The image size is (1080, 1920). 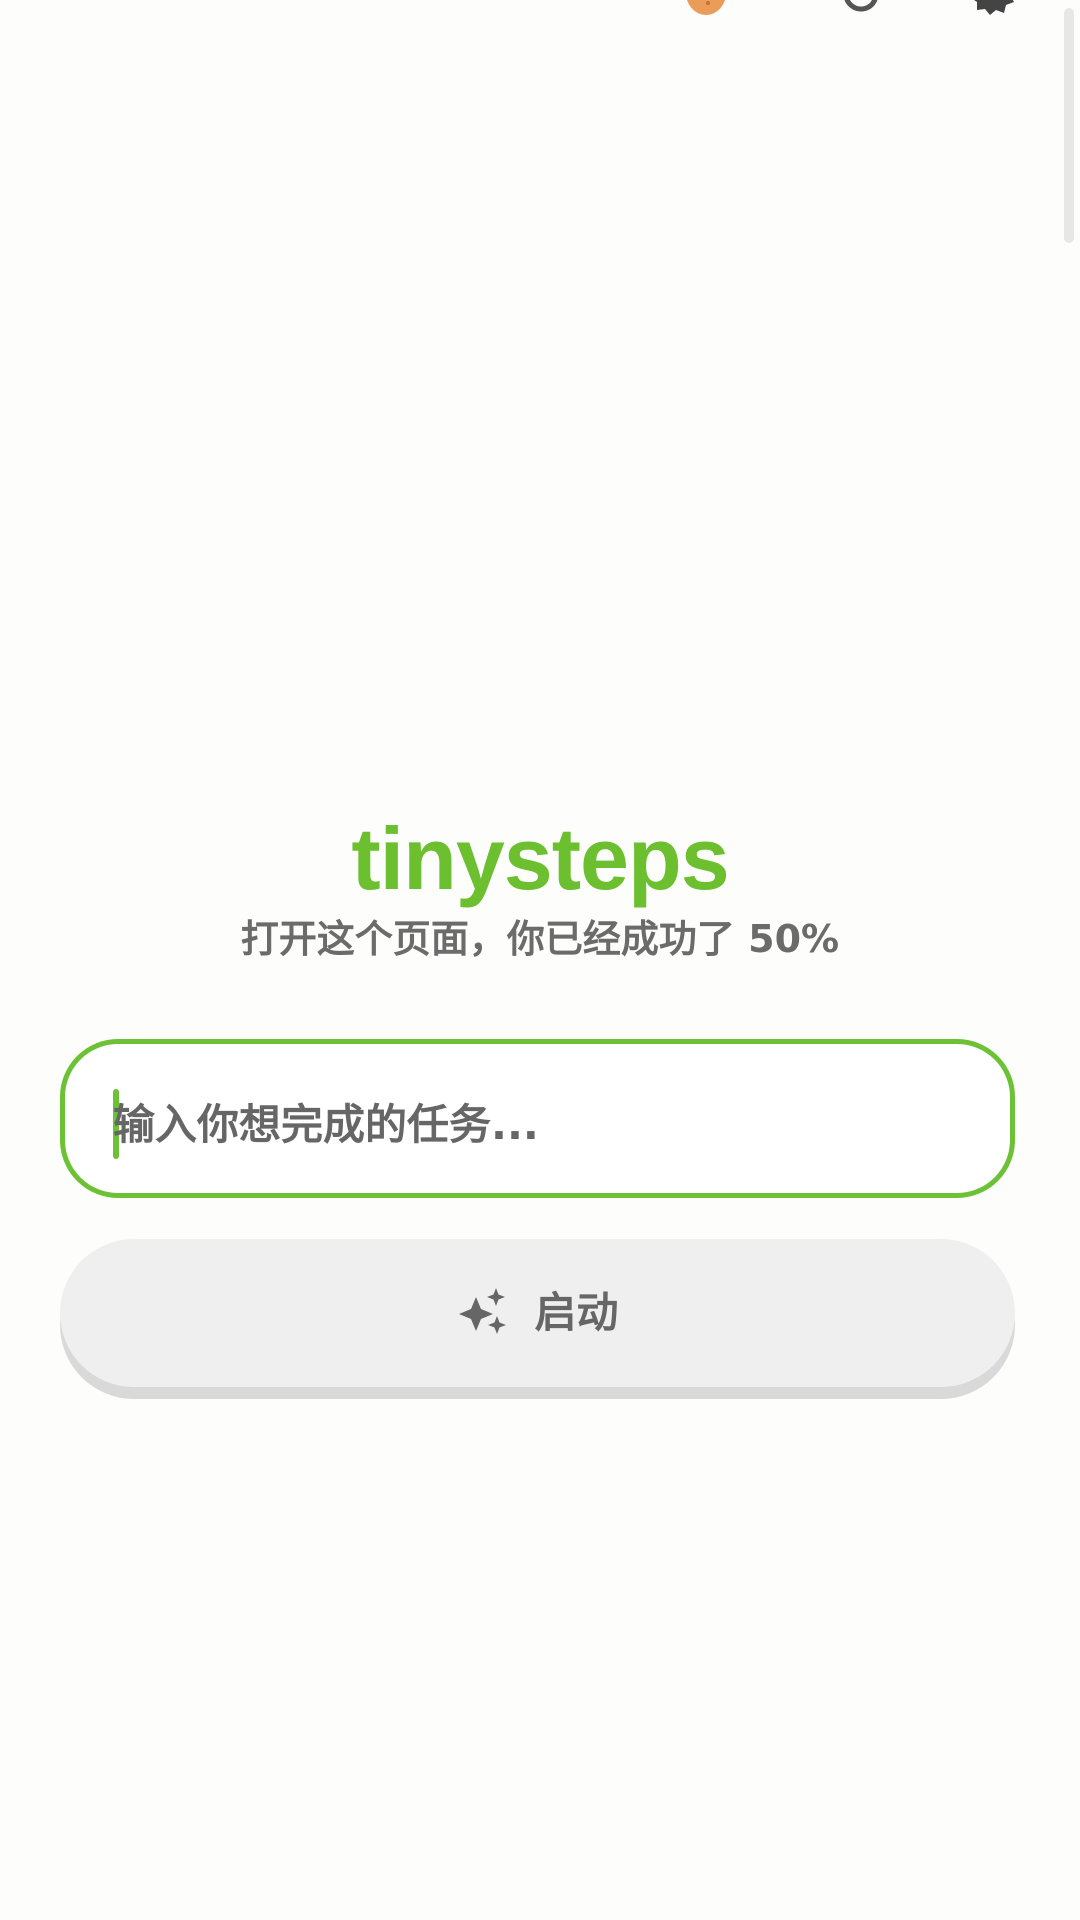 What do you see at coordinates (576, 1312) in the screenshot?
I see `launch-button-label: 启动` at bounding box center [576, 1312].